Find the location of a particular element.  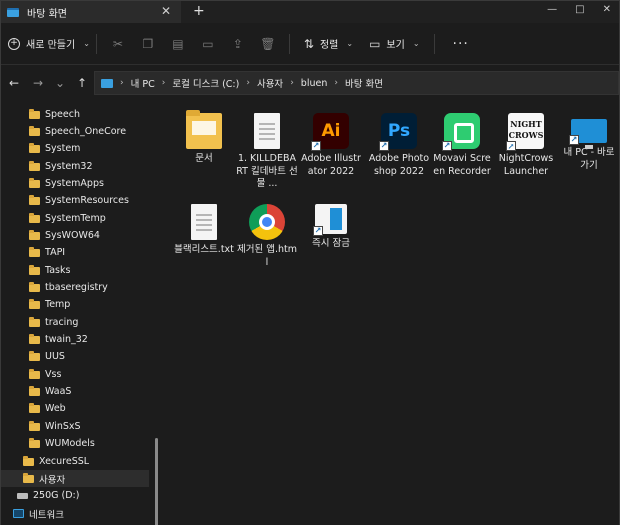

cut-icon: ✂ is located at coordinates (118, 44).